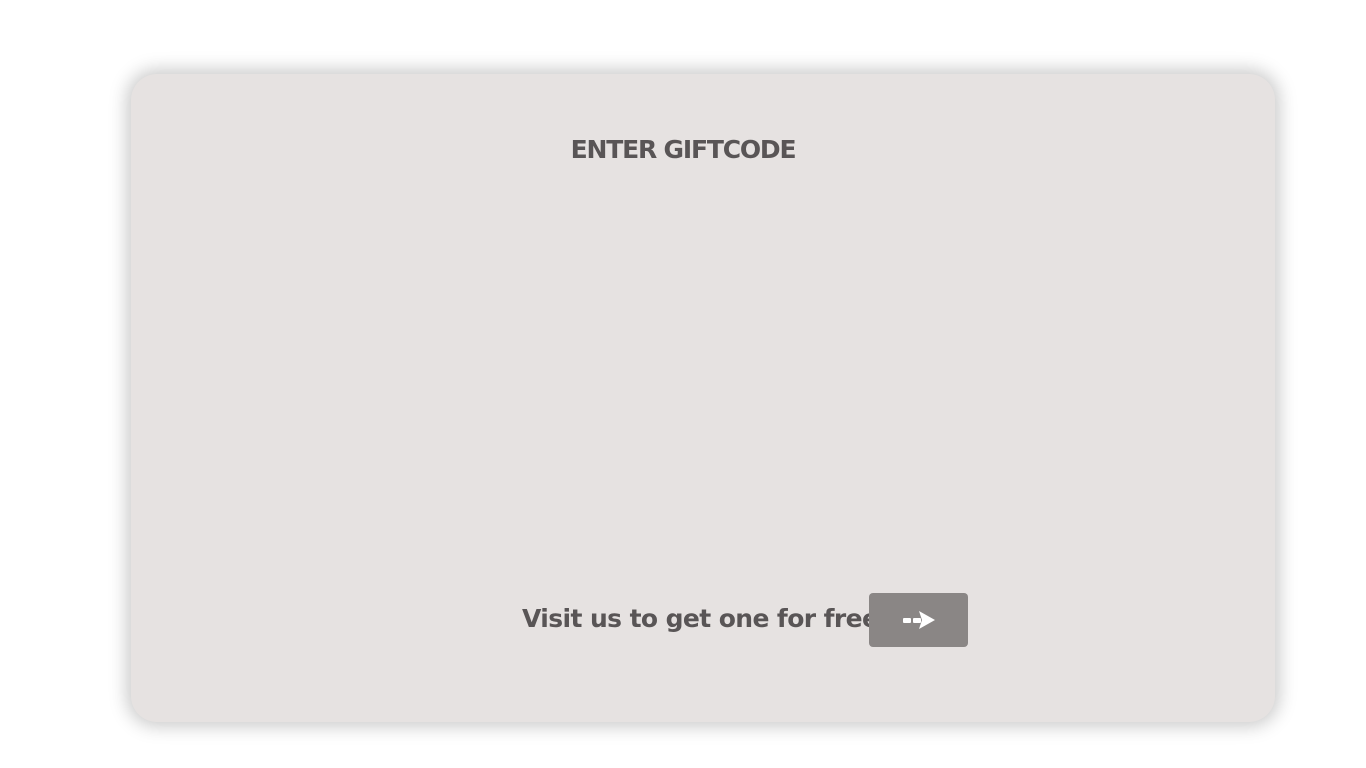 The height and width of the screenshot is (768, 1366). I want to click on page-title: ENTER GIFTCODE, so click(683, 149).